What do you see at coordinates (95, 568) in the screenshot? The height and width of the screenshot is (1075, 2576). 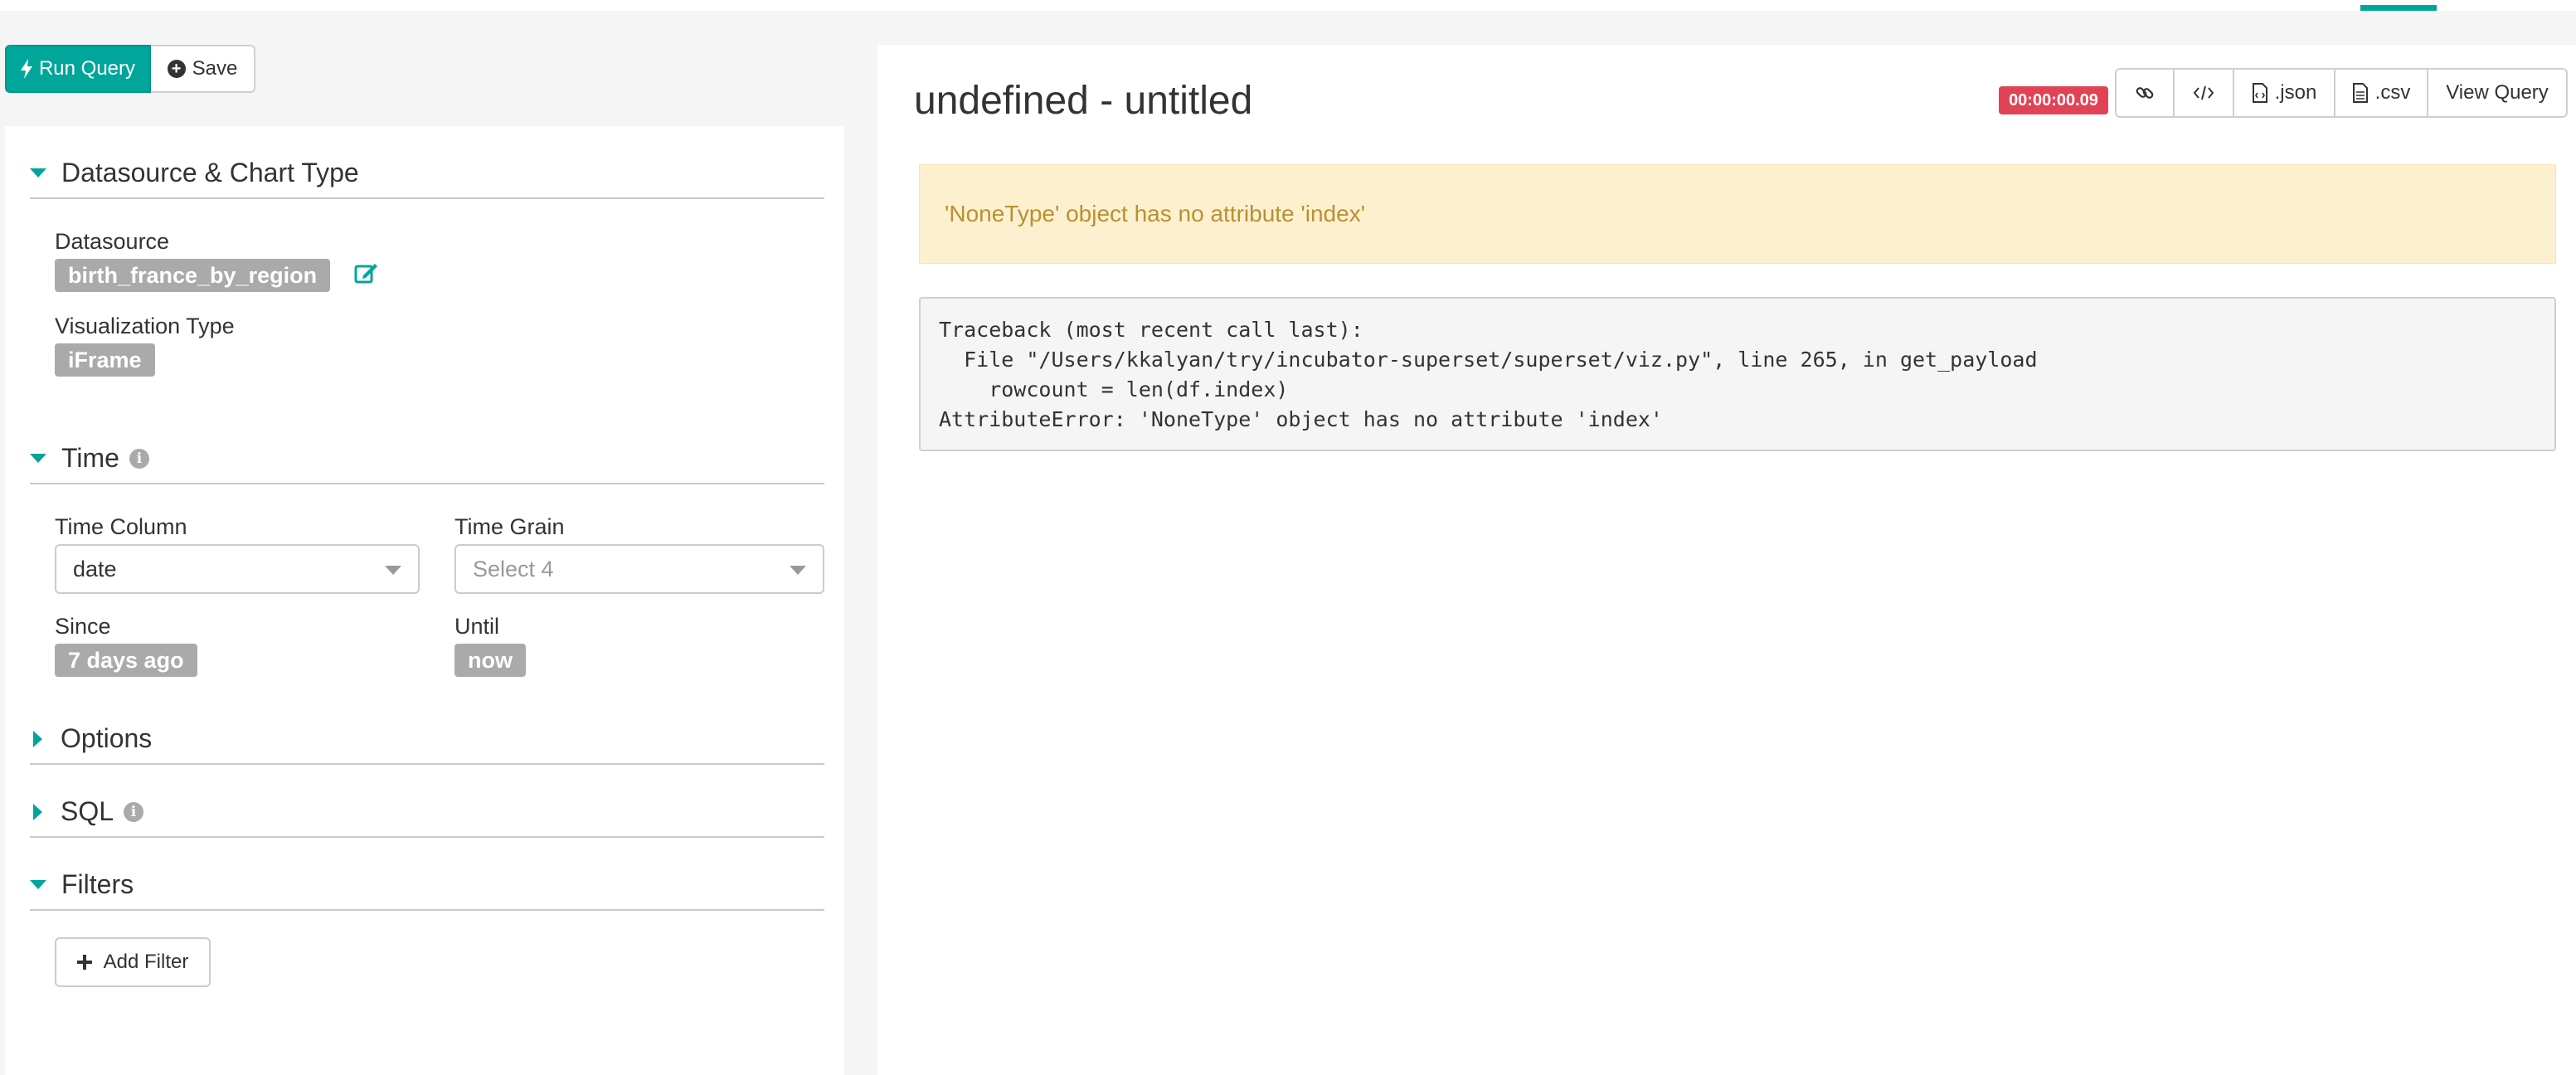 I see `time-column-value: date` at bounding box center [95, 568].